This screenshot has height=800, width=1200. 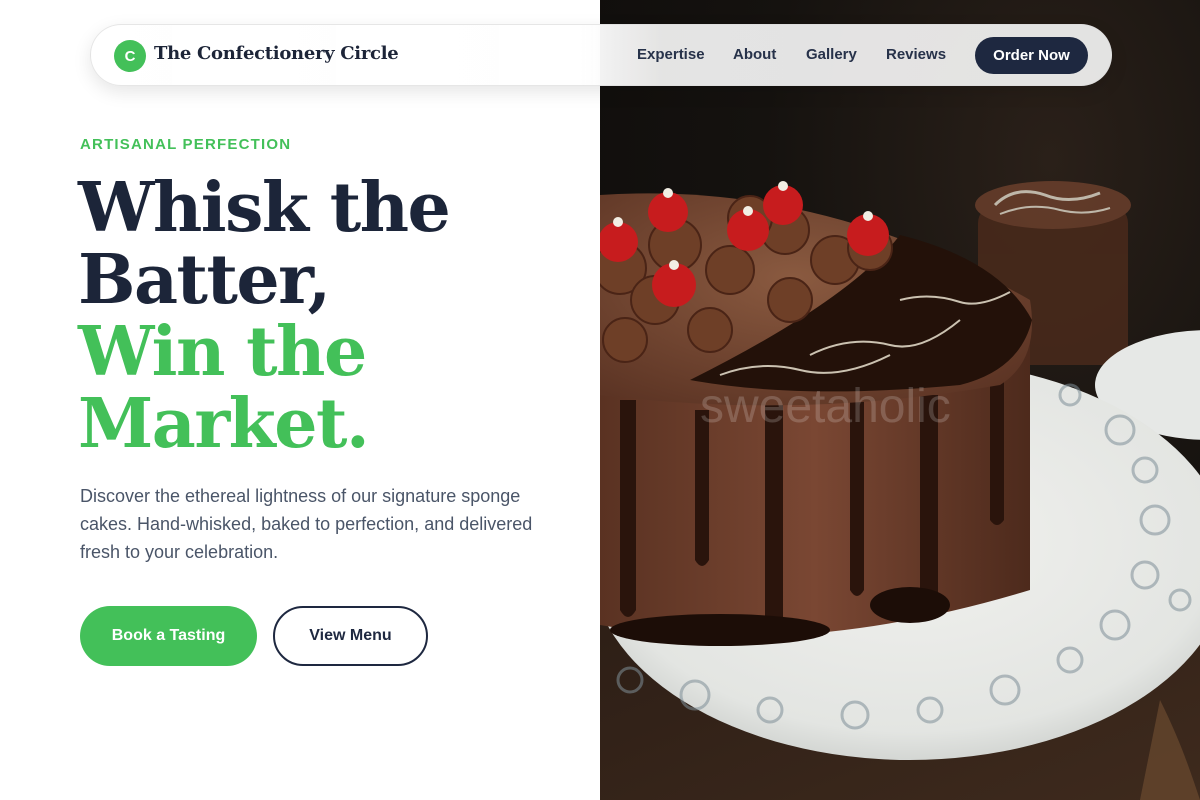 I want to click on nav-link-reviews: Reviews, so click(x=916, y=54).